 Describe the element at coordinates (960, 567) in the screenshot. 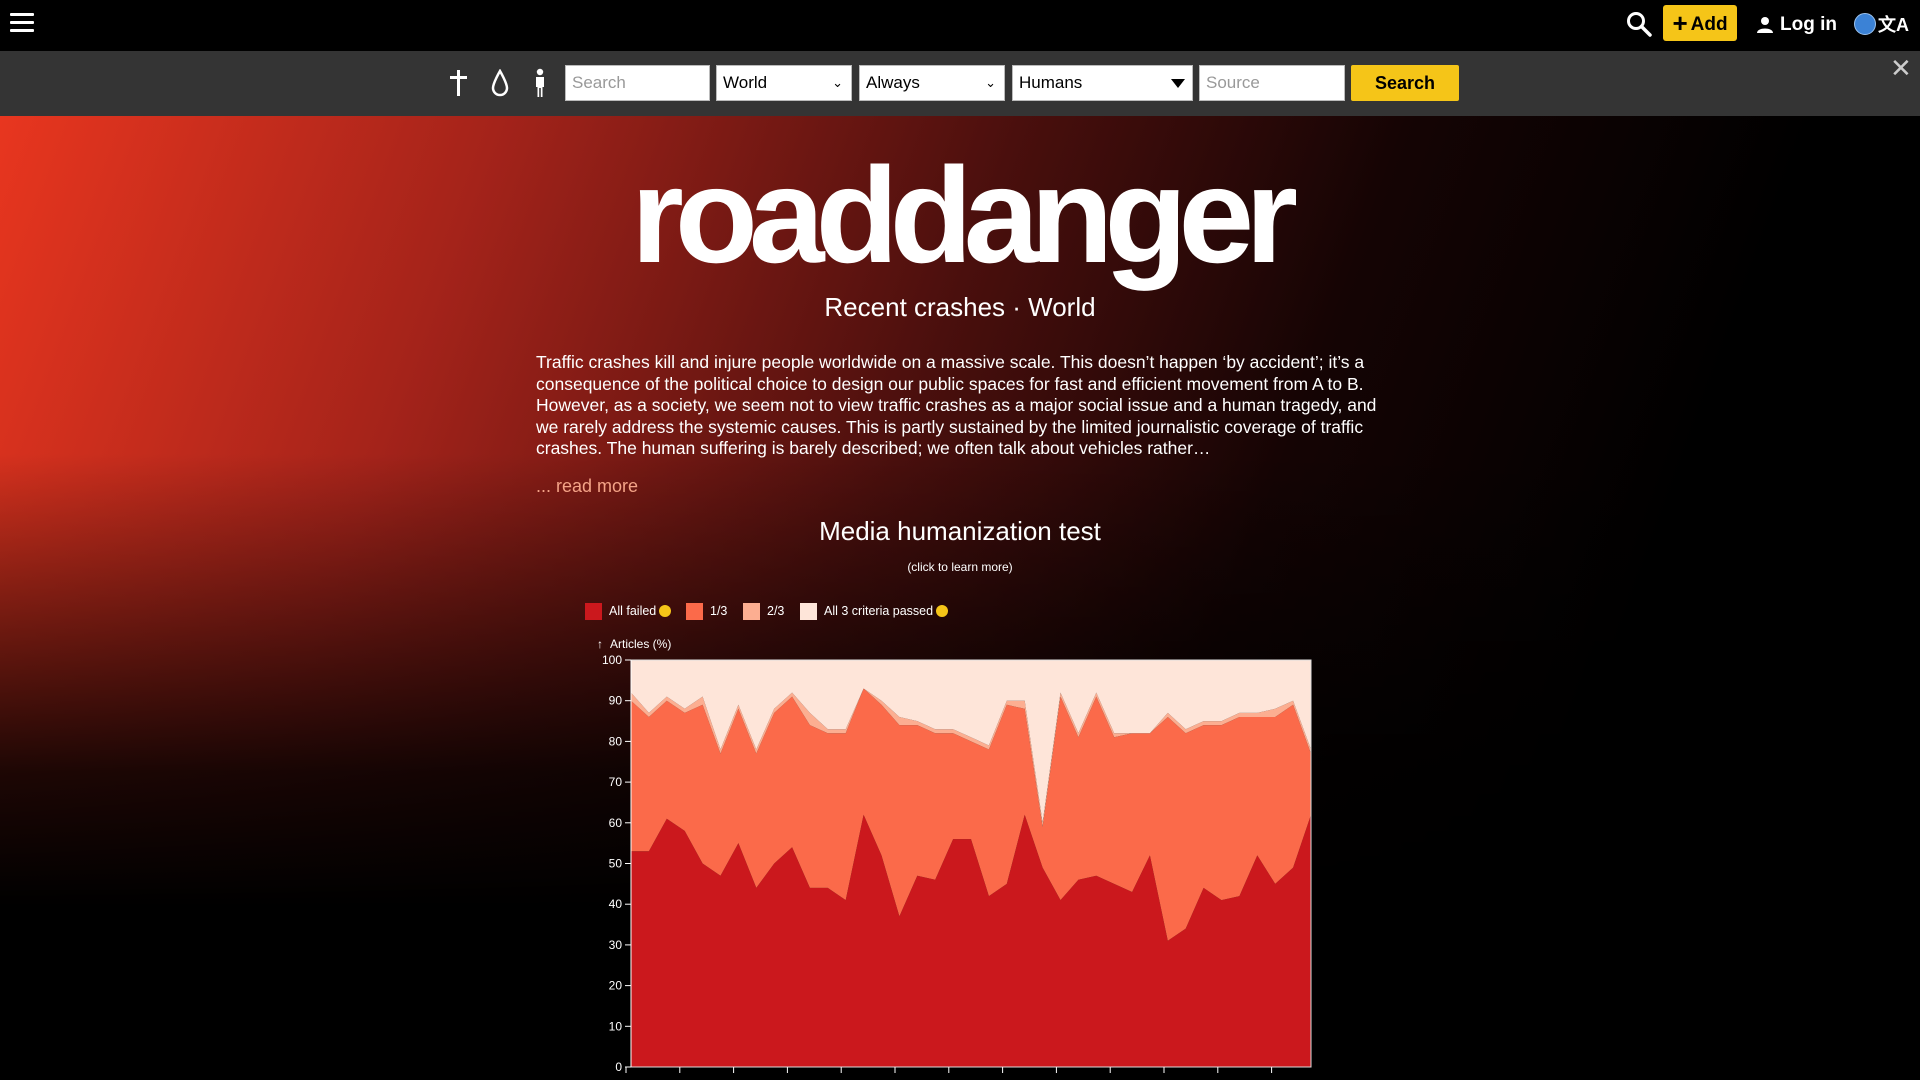

I see `chart-subtitle: (click to learn more)` at that location.